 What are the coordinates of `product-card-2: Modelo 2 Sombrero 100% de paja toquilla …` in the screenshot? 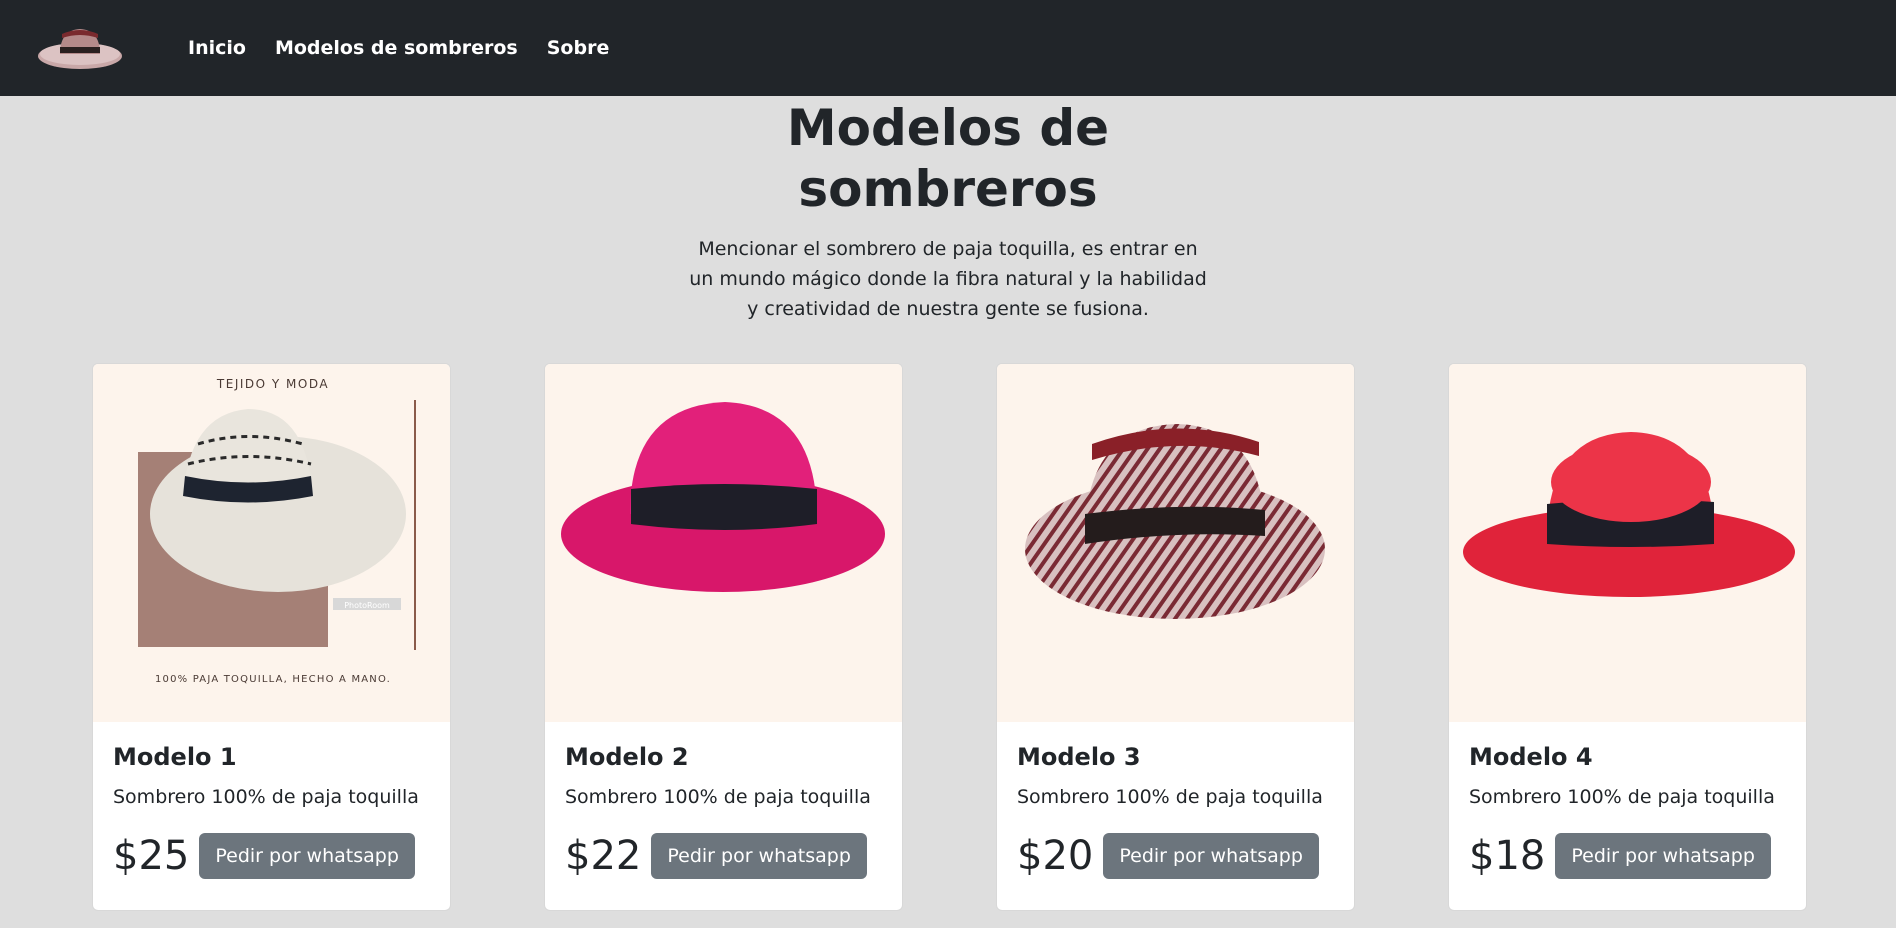 It's located at (723, 637).